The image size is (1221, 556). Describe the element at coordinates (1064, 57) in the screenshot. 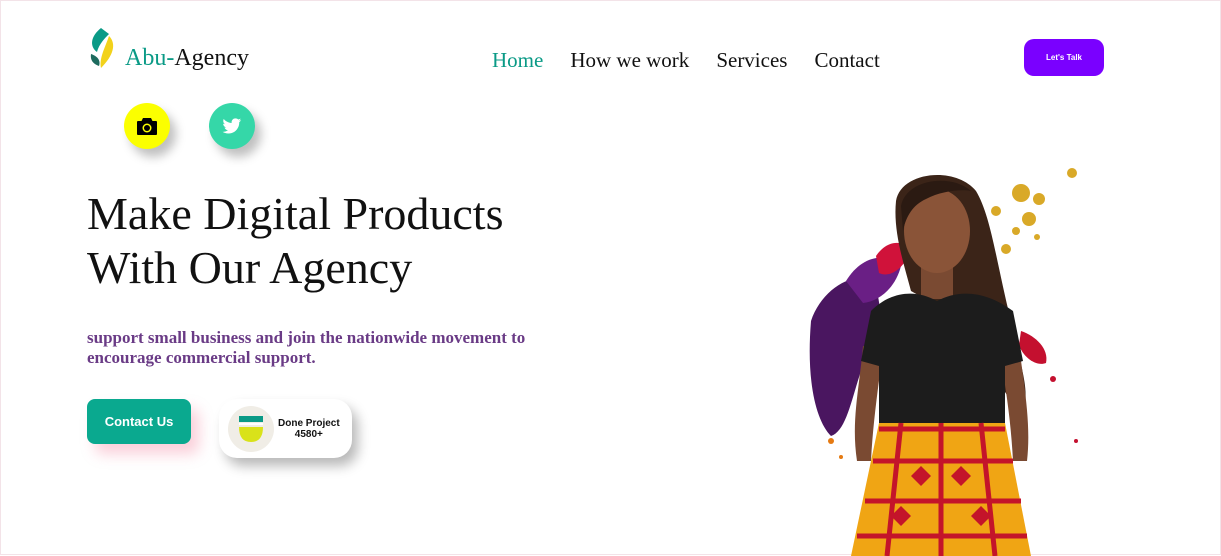

I see `lets-talk-button: Let's Talk` at that location.